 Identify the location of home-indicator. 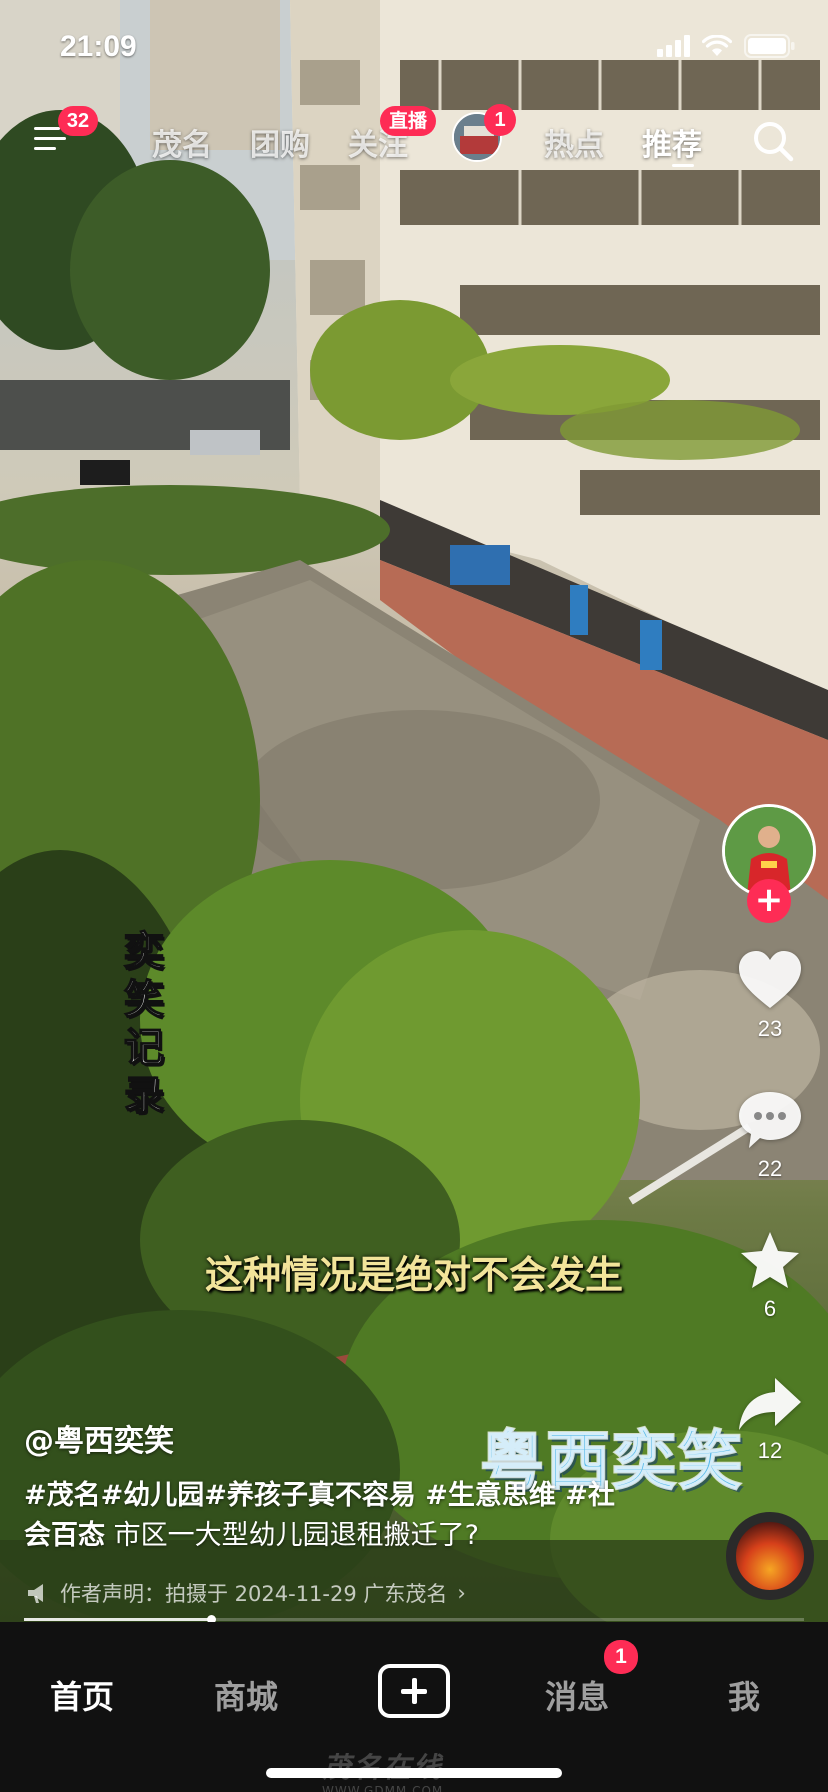
(414, 1773).